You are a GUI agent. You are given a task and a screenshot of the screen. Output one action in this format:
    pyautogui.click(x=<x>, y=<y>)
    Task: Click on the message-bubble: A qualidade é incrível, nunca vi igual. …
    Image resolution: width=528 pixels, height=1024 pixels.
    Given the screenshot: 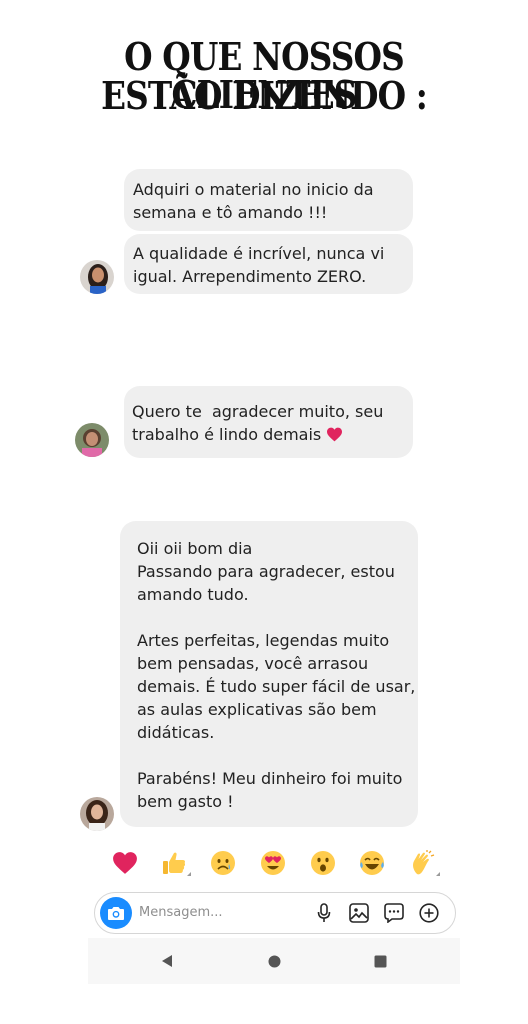 What is the action you would take?
    pyautogui.click(x=268, y=264)
    